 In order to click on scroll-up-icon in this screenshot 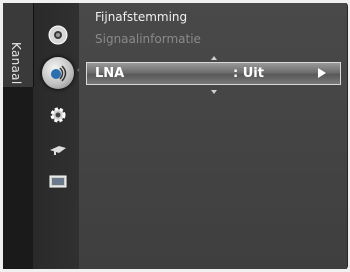, I will do `click(214, 58)`.